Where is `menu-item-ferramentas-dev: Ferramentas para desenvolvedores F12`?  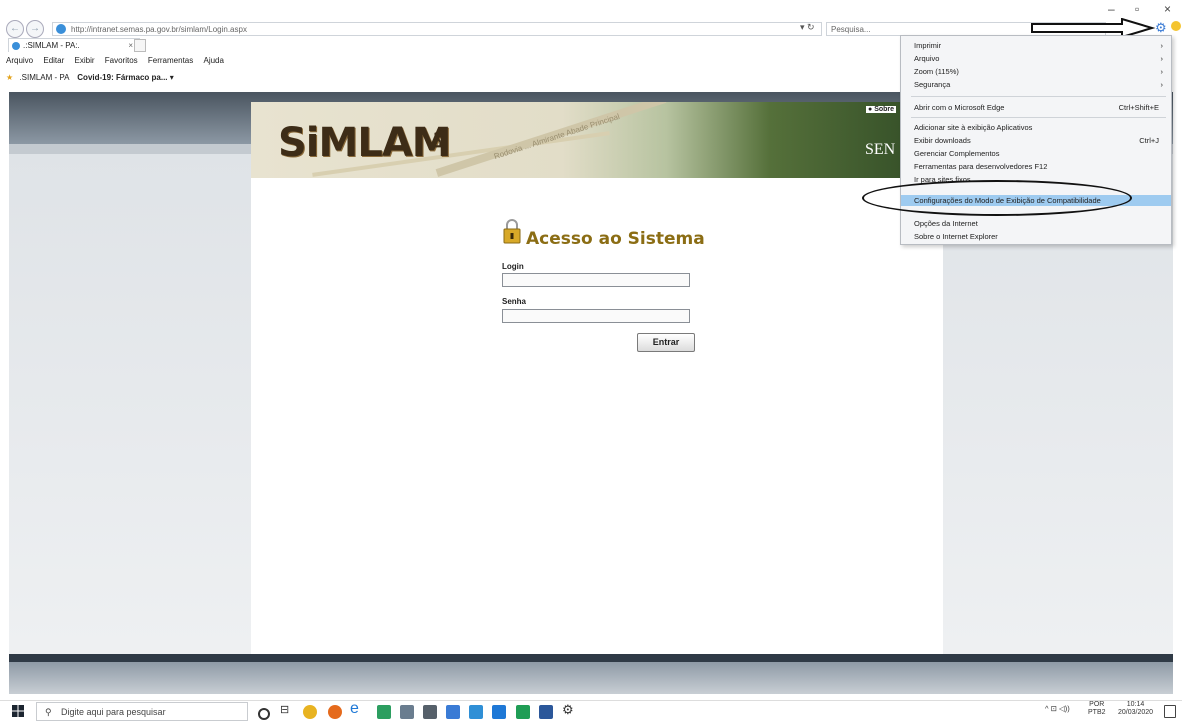 menu-item-ferramentas-dev: Ferramentas para desenvolvedores F12 is located at coordinates (1036, 166).